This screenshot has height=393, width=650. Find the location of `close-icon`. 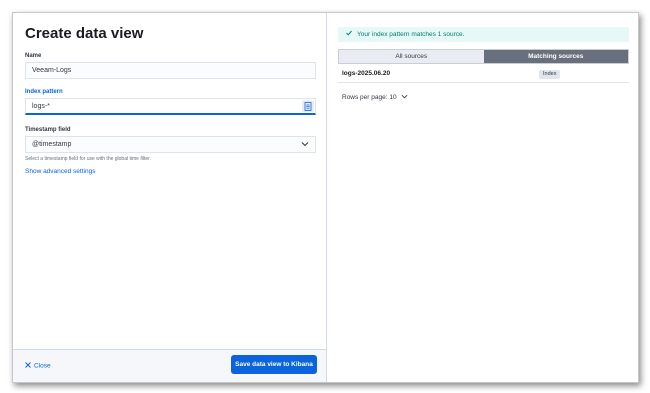

close-icon is located at coordinates (28, 365).